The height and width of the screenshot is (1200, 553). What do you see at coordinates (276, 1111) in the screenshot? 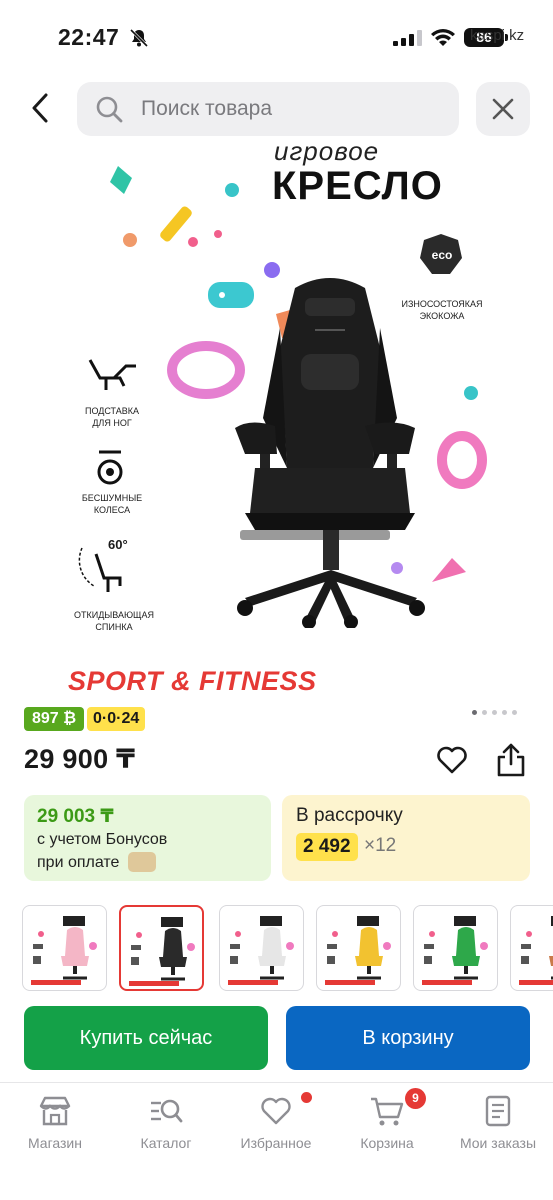
I see `heart-icon` at bounding box center [276, 1111].